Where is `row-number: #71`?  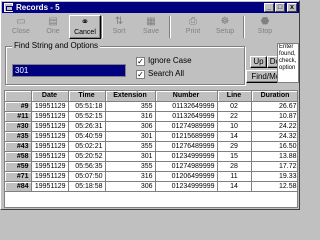
row-number: #71 is located at coordinates (18, 176).